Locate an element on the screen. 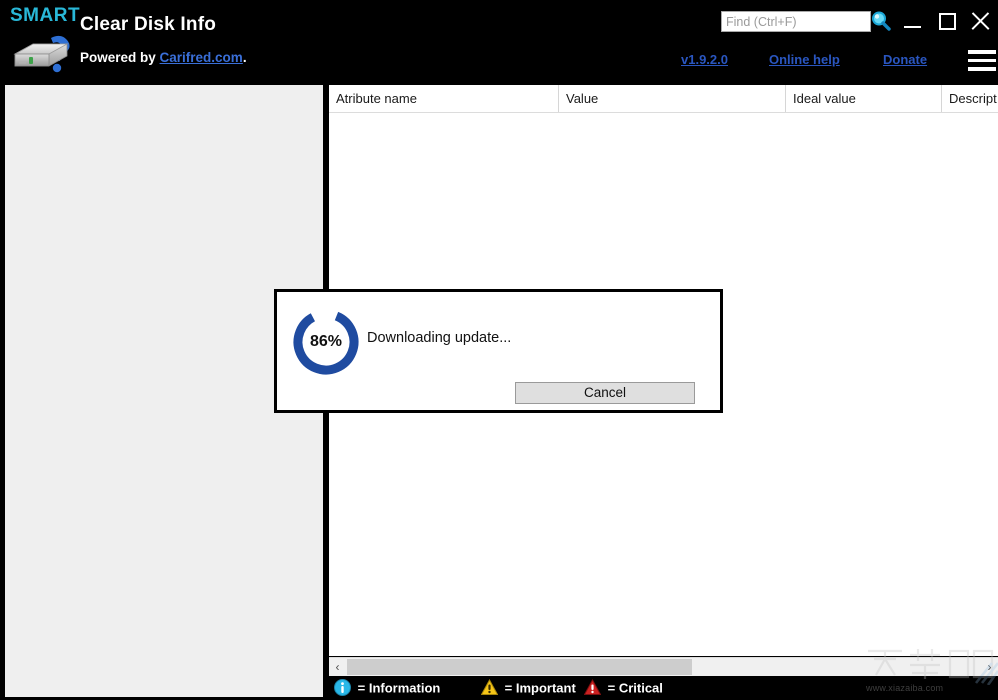 The image size is (998, 700). legend-critical-label: = Critical is located at coordinates (635, 688).